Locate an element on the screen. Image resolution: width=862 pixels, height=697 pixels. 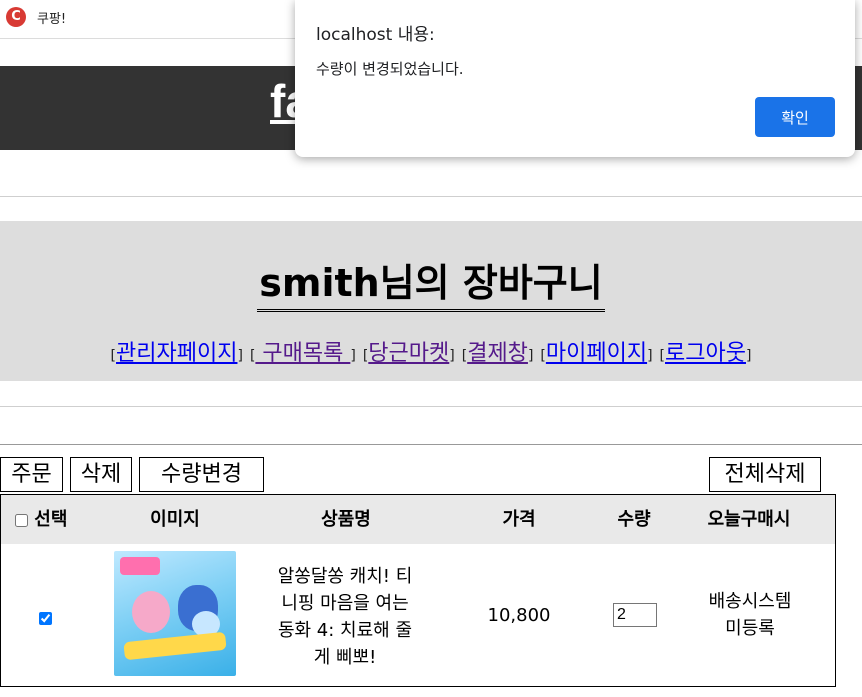
today-purchase-info: 배송시스템 미등록 is located at coordinates (750, 615).